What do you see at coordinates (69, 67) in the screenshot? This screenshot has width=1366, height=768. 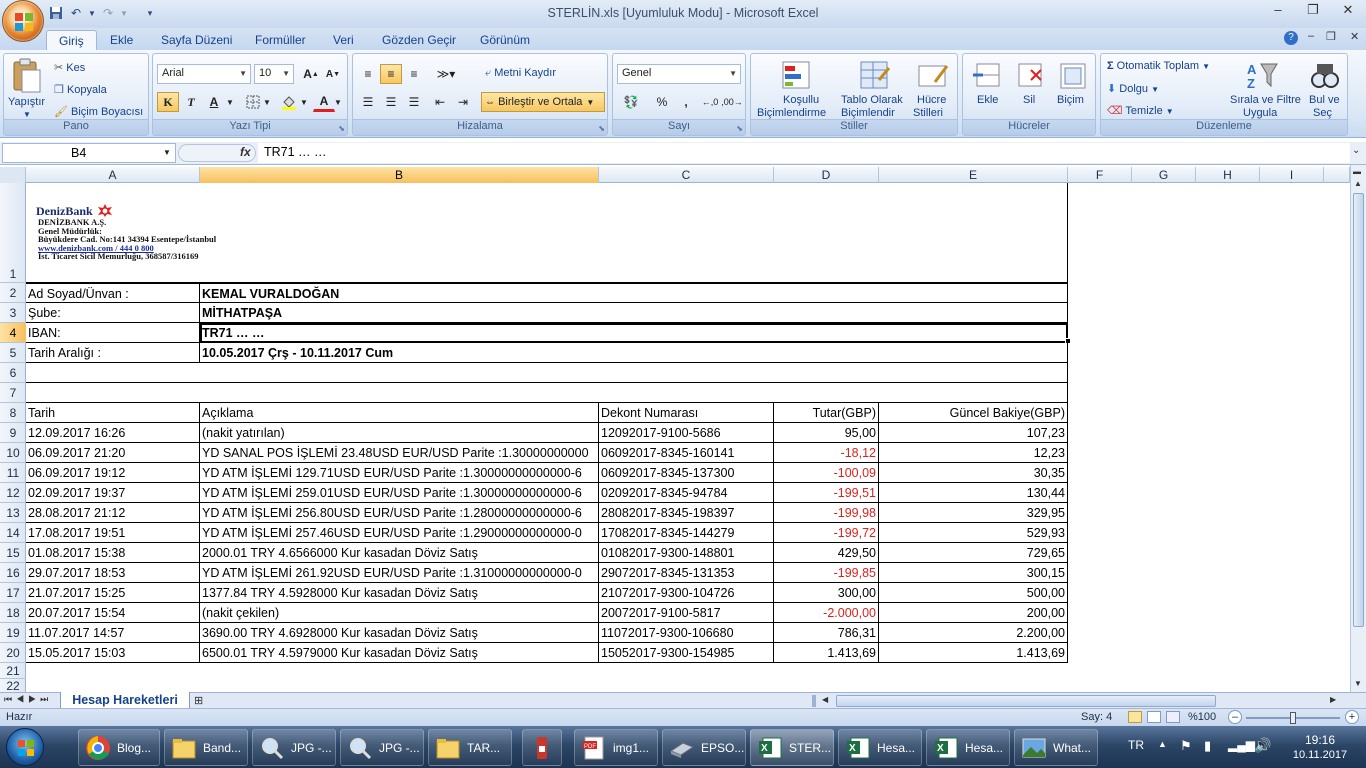 I see `cut-button: ✂ Kes` at bounding box center [69, 67].